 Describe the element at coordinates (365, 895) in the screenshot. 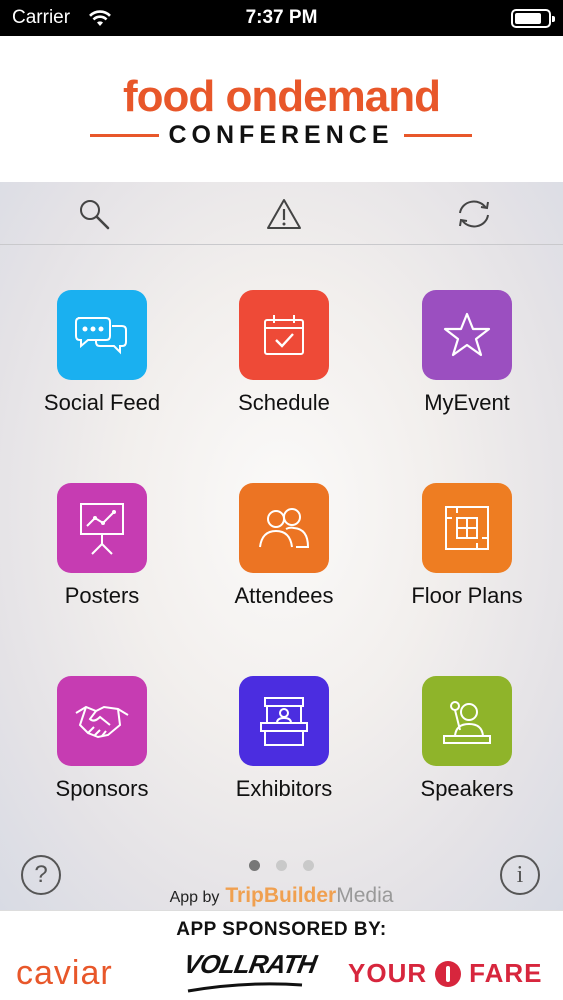

I see `credit-brand-b: Media` at that location.